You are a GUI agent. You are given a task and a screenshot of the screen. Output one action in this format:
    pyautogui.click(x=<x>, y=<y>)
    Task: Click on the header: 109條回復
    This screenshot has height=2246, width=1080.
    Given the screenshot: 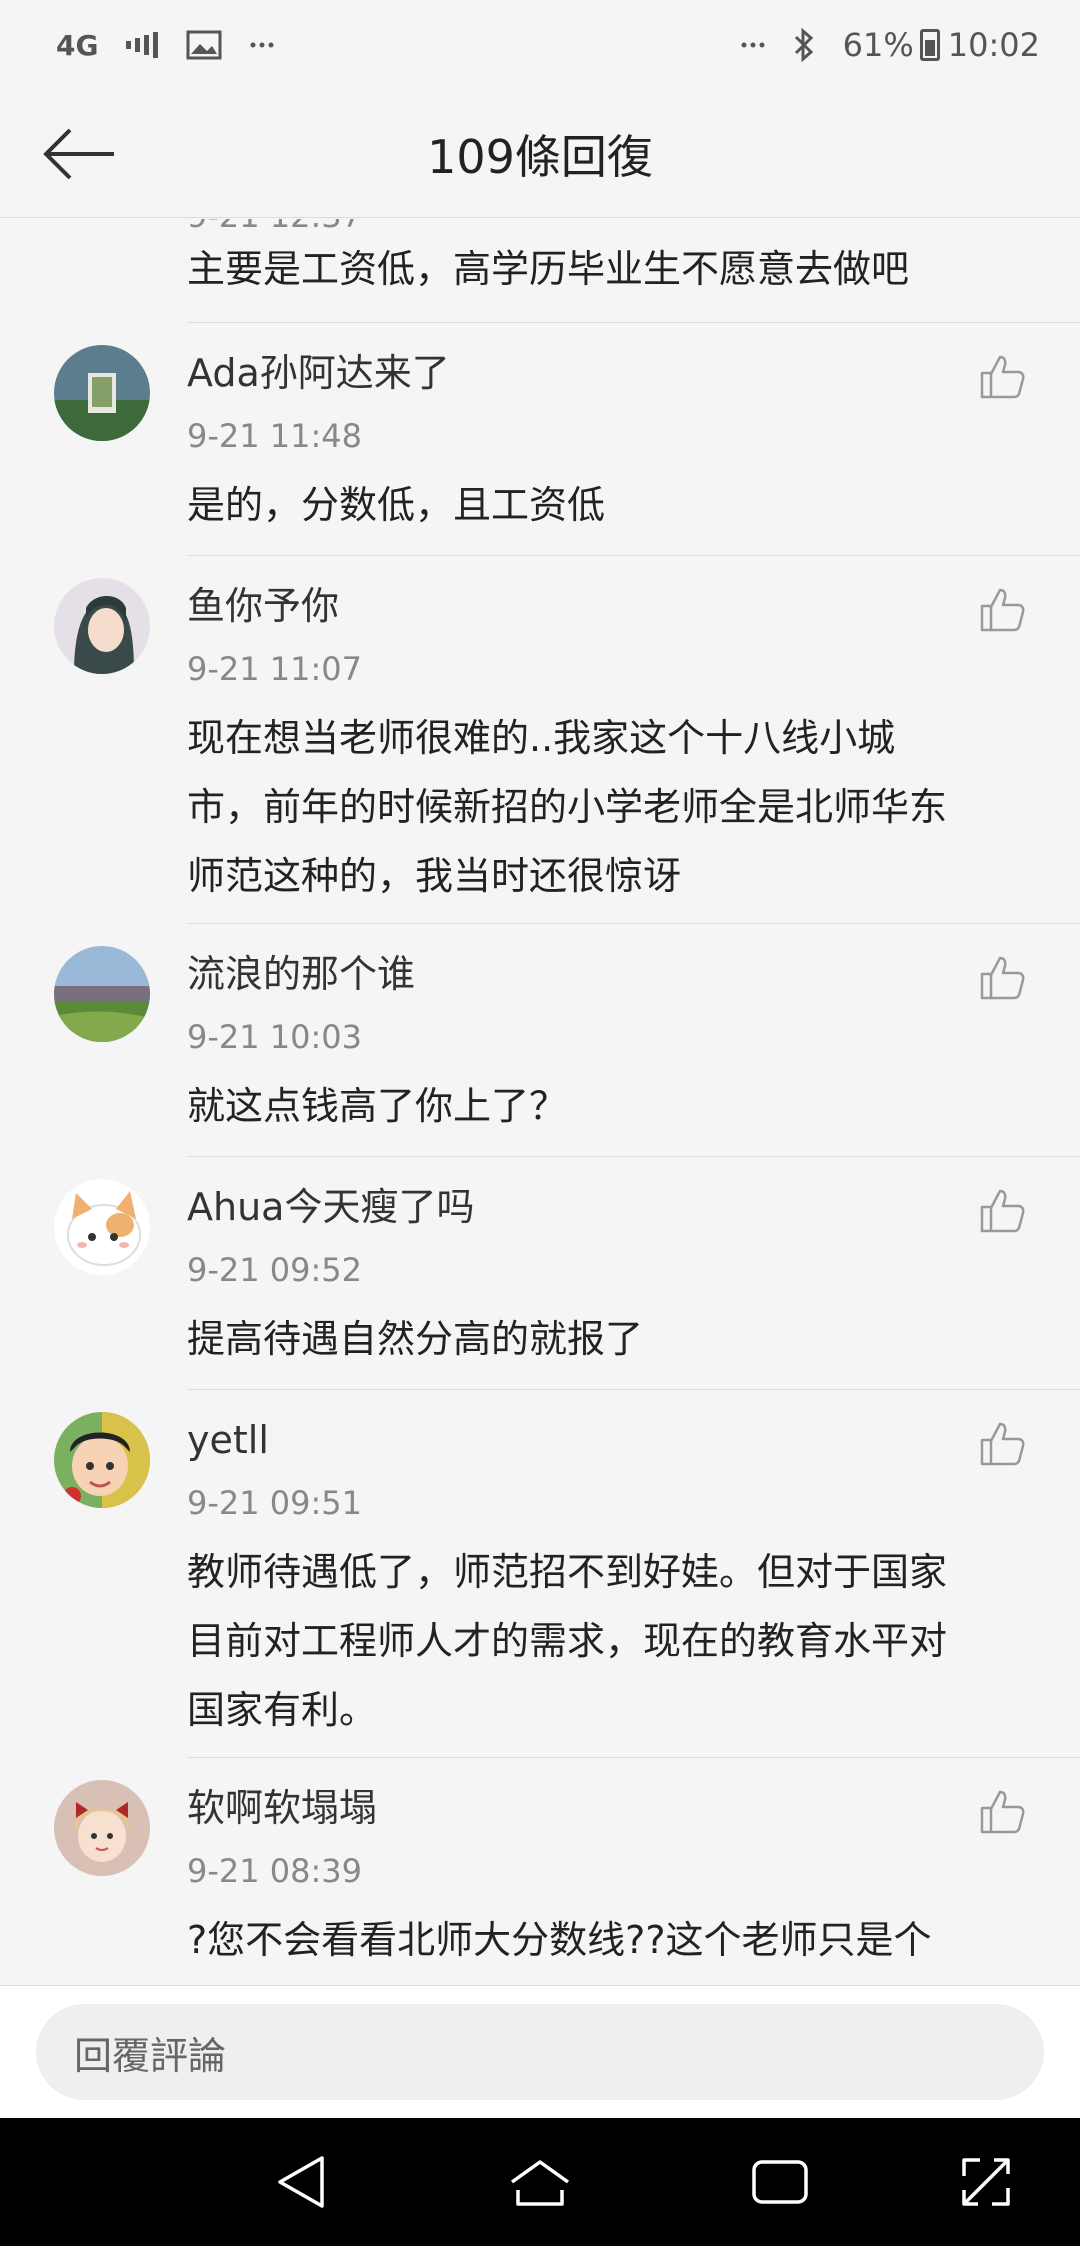 What is the action you would take?
    pyautogui.click(x=540, y=154)
    